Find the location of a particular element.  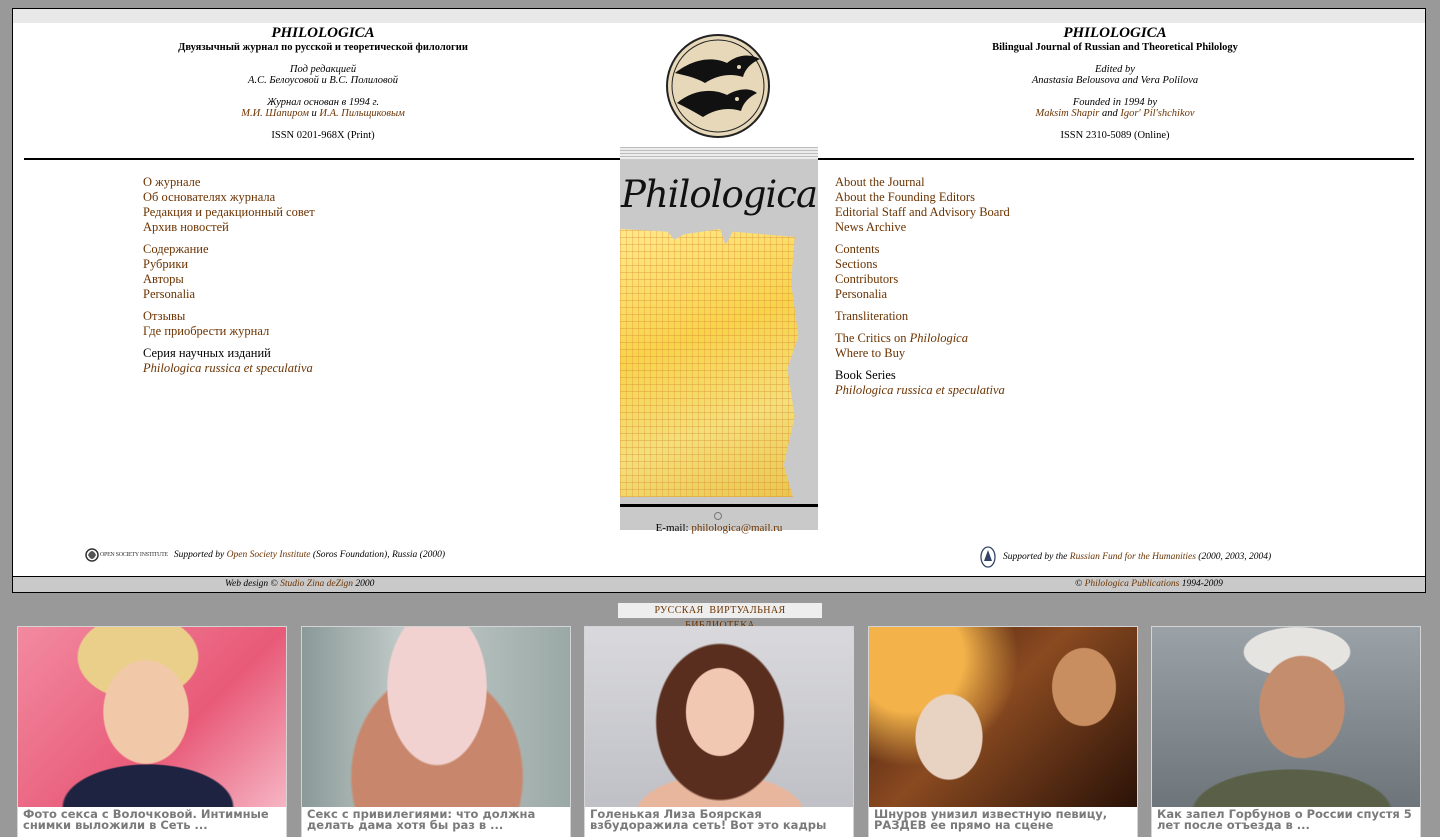

founder-link-shapir-en: Maksim Shapir is located at coordinates (1067, 113).